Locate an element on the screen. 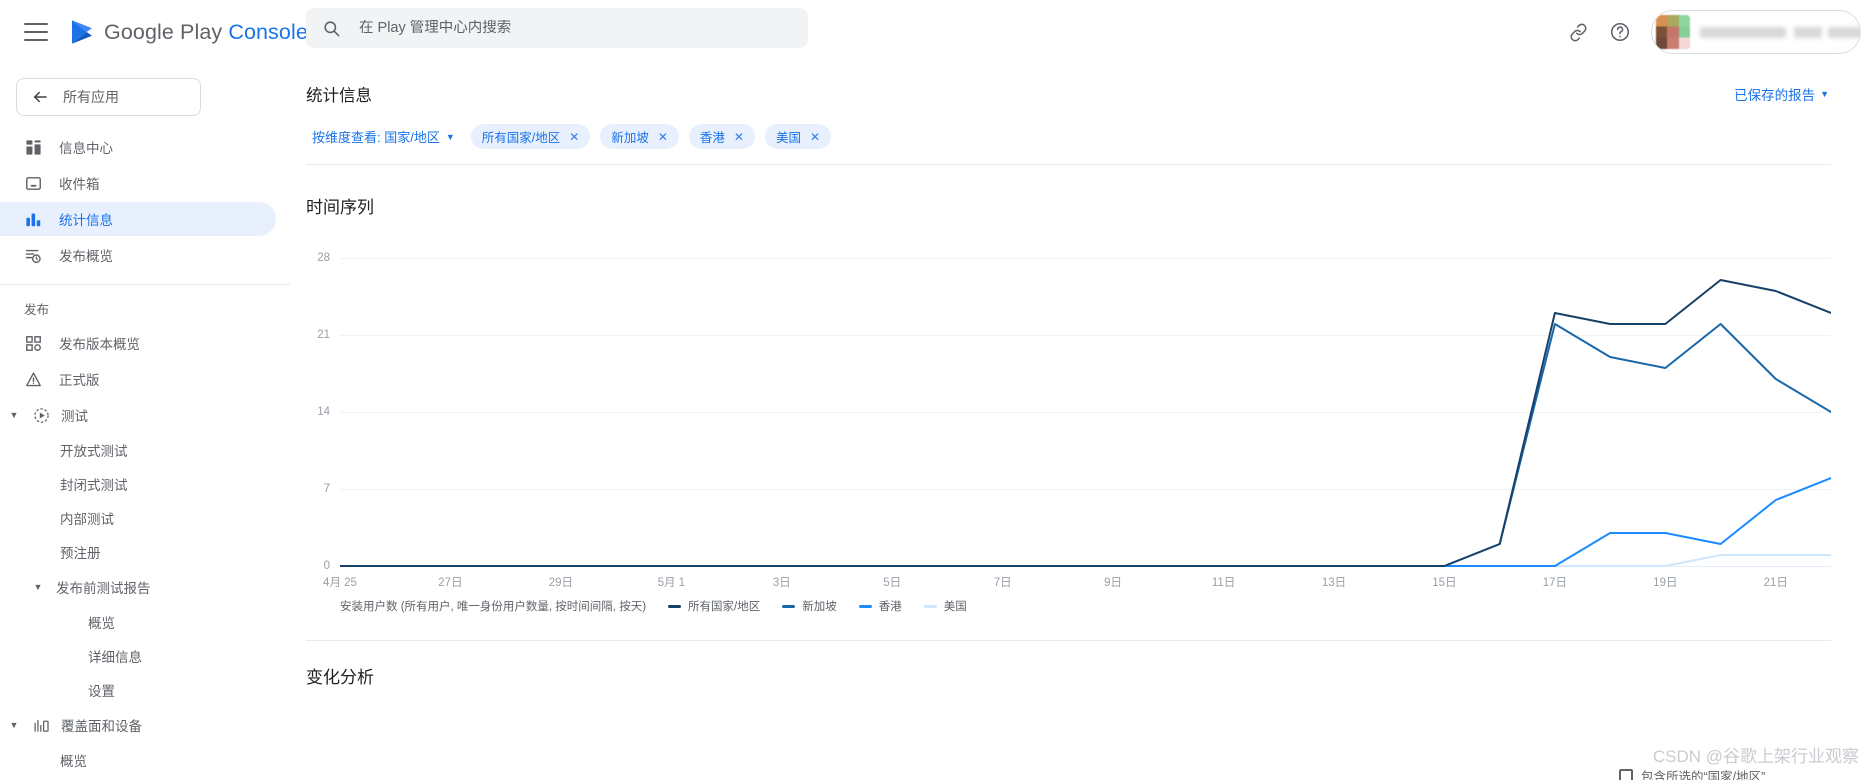 This screenshot has height=780, width=1869. sidebar-item-pre-registration: 预注册 is located at coordinates (138, 552).